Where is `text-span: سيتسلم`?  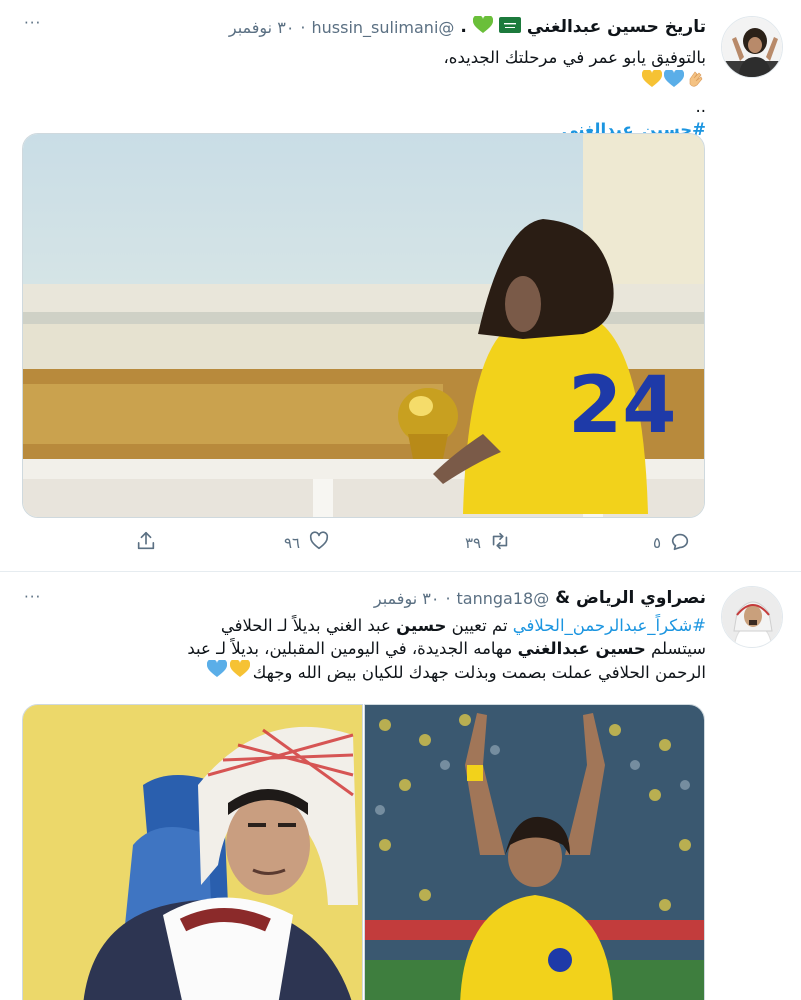
text-span: سيتسلم is located at coordinates (678, 648).